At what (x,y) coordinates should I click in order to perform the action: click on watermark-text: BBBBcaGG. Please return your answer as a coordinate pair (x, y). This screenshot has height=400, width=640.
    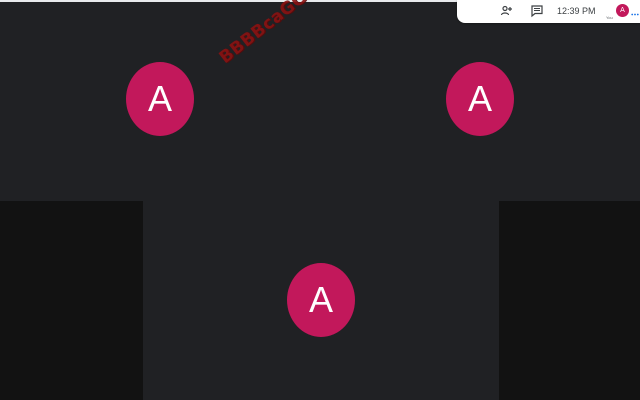
    Looking at the image, I should click on (263, 34).